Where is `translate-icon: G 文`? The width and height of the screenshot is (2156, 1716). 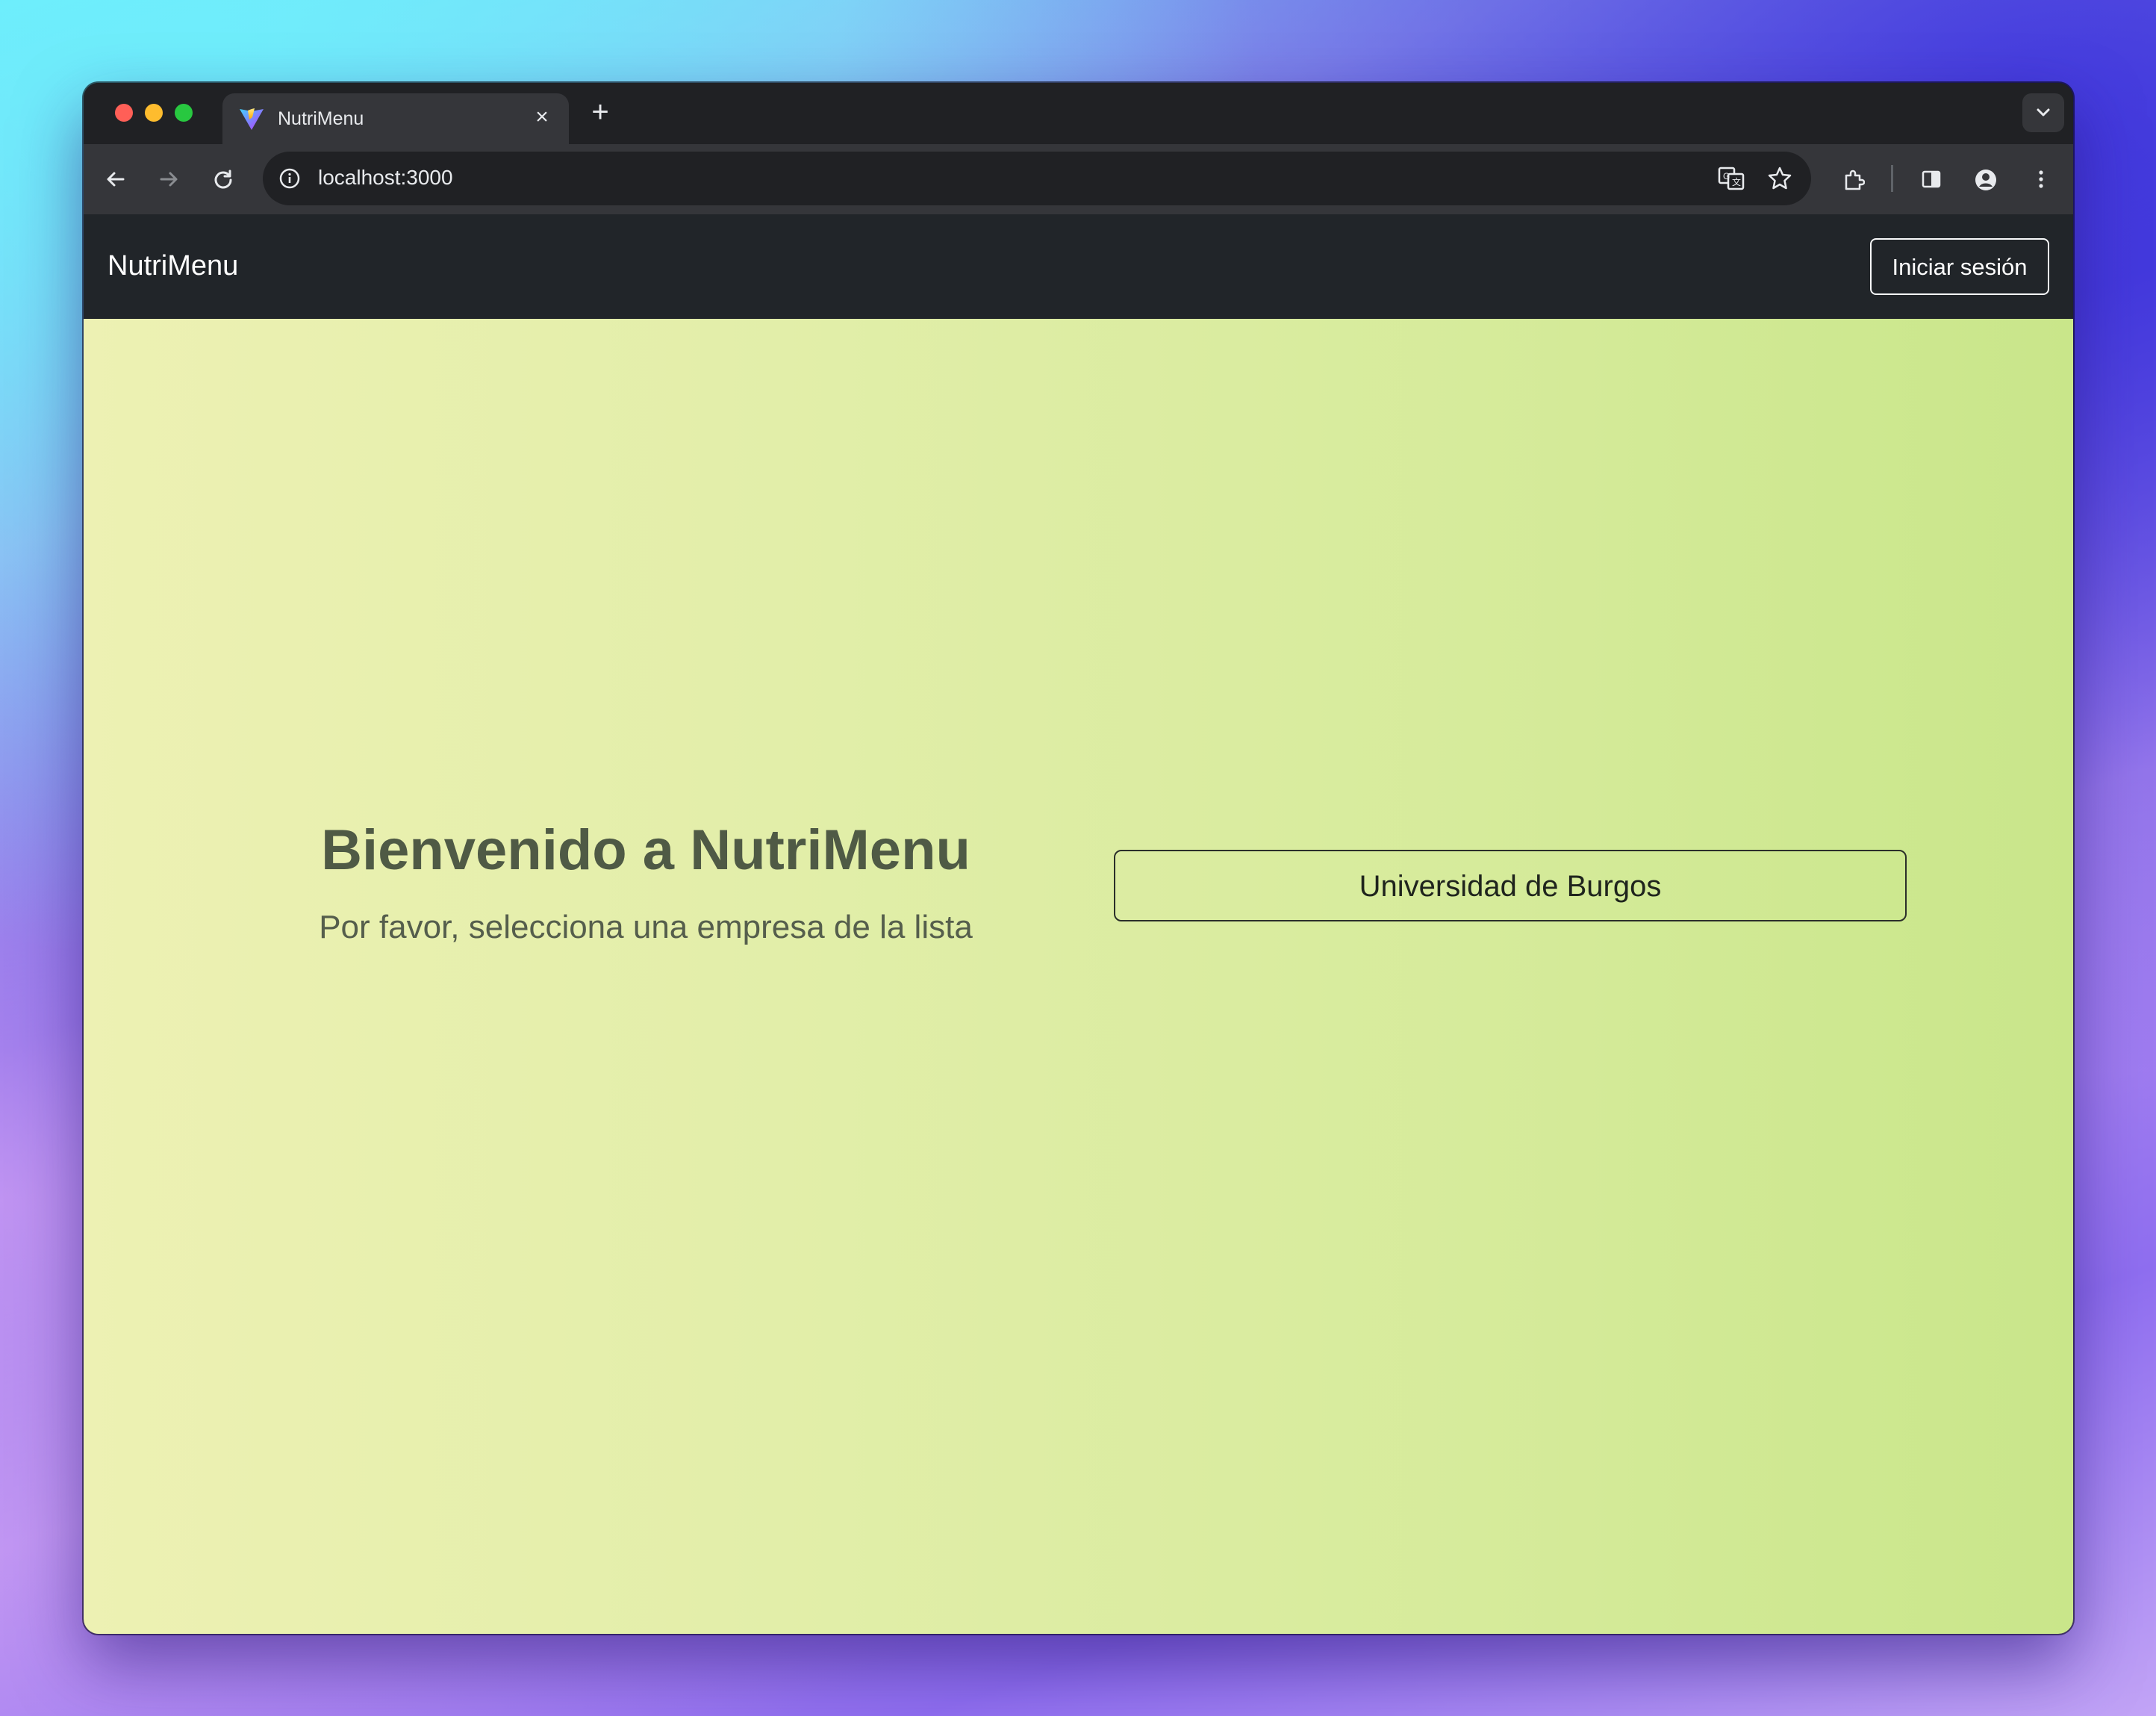
translate-icon: G 文 is located at coordinates (1731, 178).